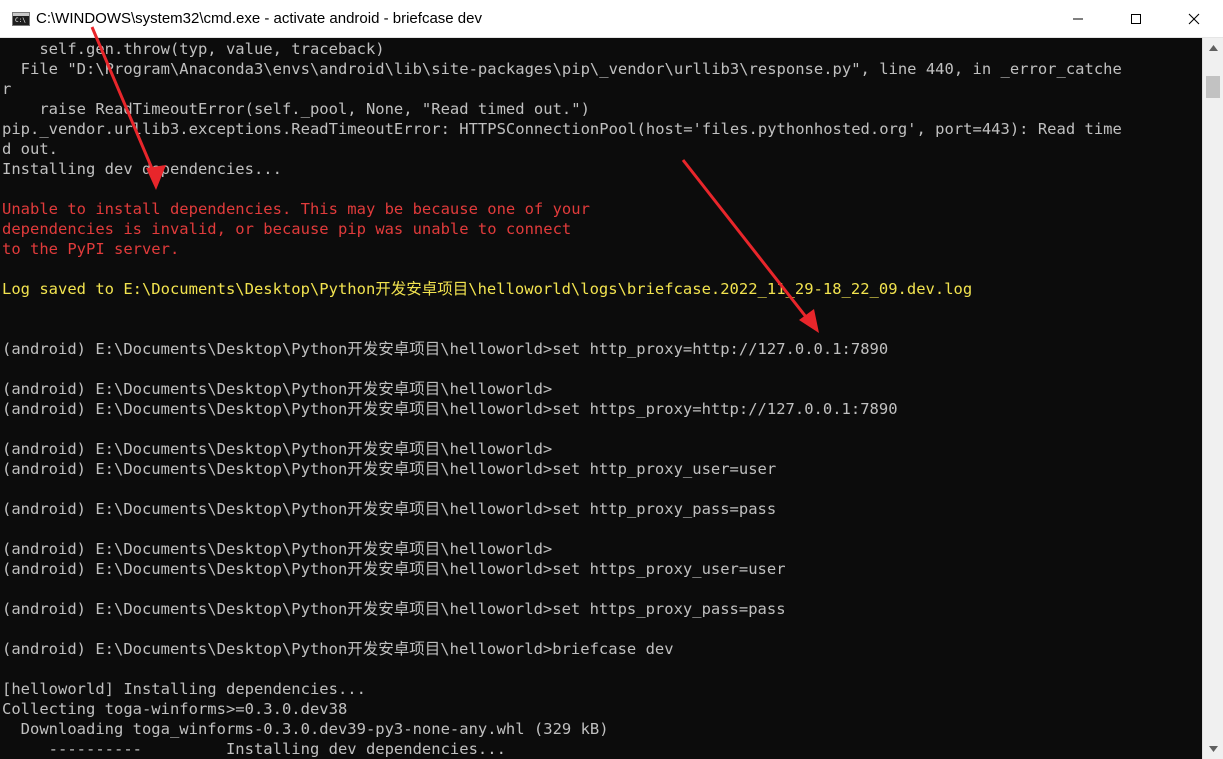  I want to click on scroll-up-button, so click(1213, 48).